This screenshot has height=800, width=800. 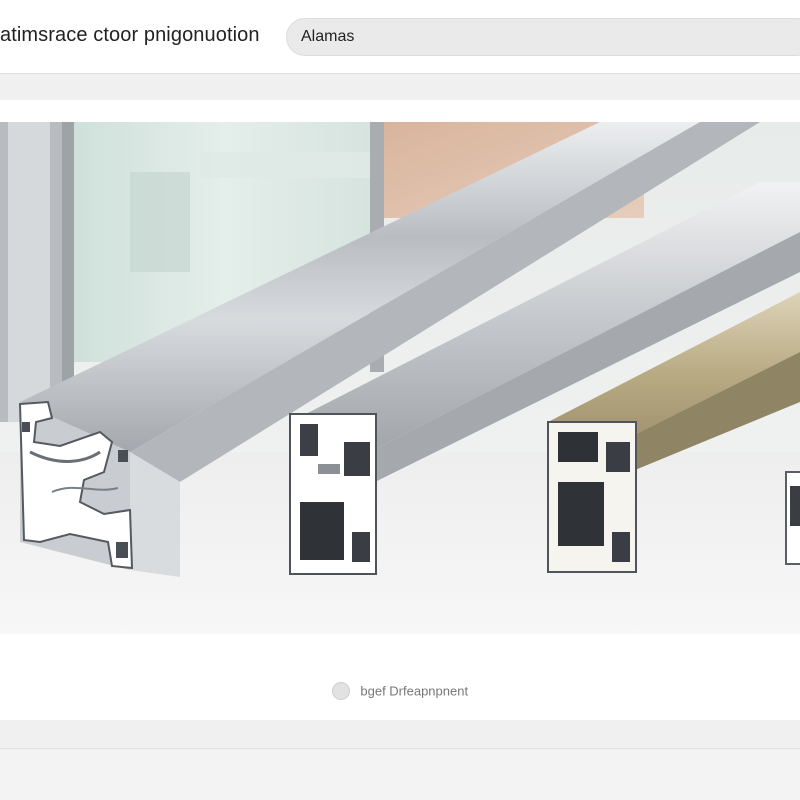 I want to click on top-bar: atimsrace ctoor pnigonuotion, so click(x=400, y=37).